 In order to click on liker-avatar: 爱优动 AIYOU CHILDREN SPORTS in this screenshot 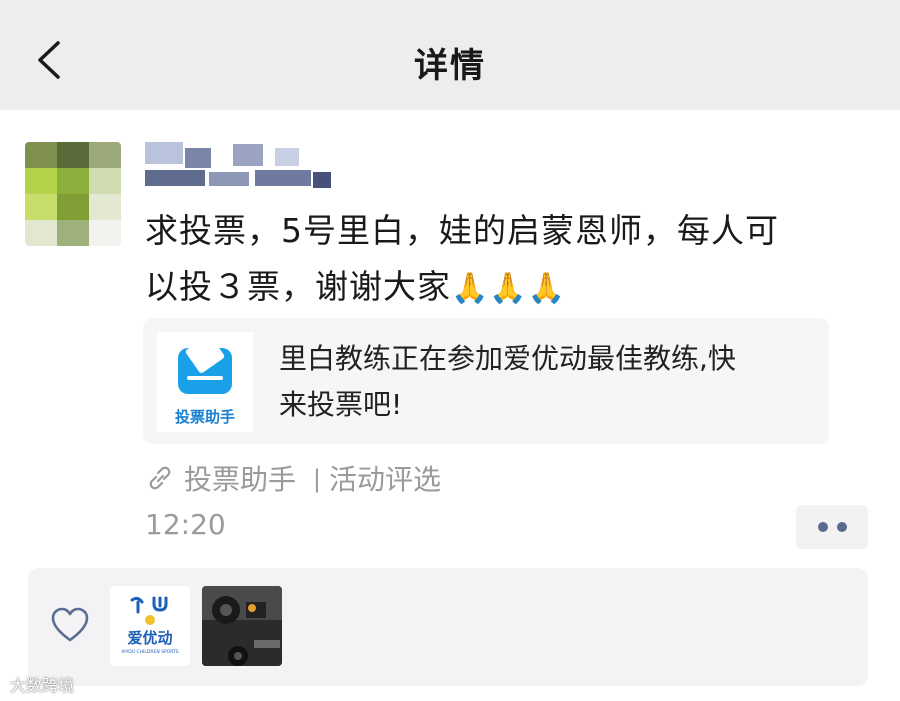, I will do `click(150, 626)`.